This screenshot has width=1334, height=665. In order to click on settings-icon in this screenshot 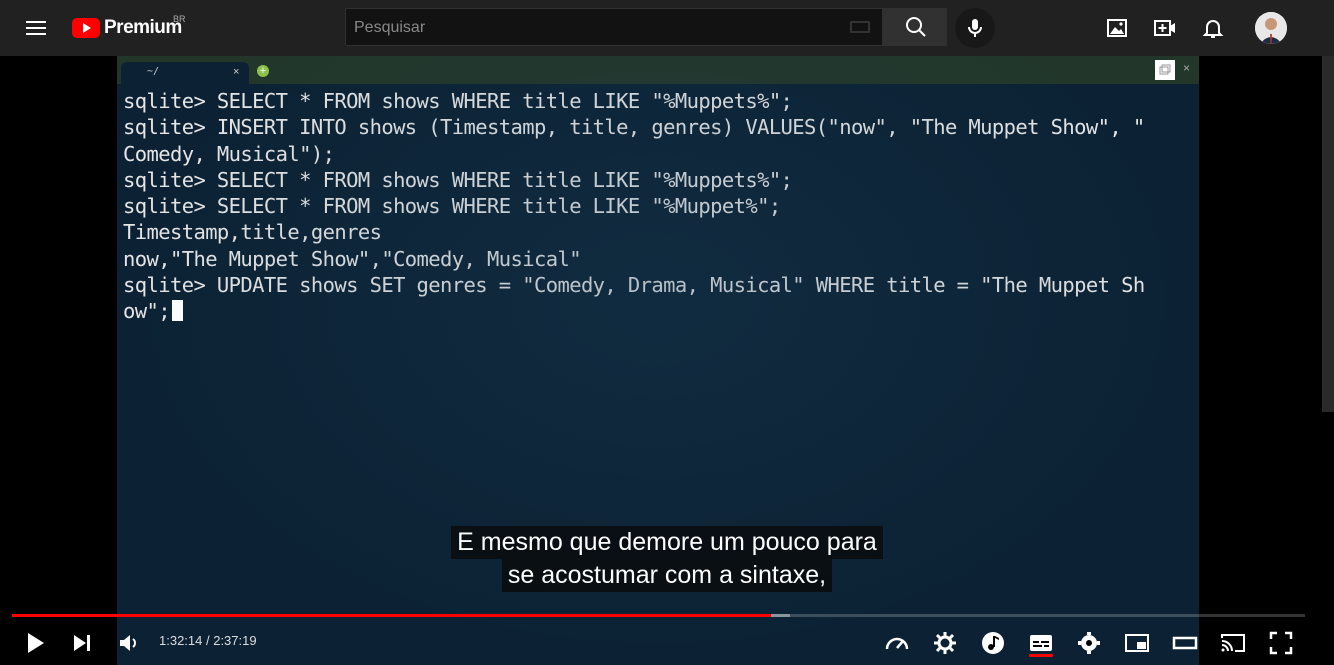, I will do `click(1089, 643)`.